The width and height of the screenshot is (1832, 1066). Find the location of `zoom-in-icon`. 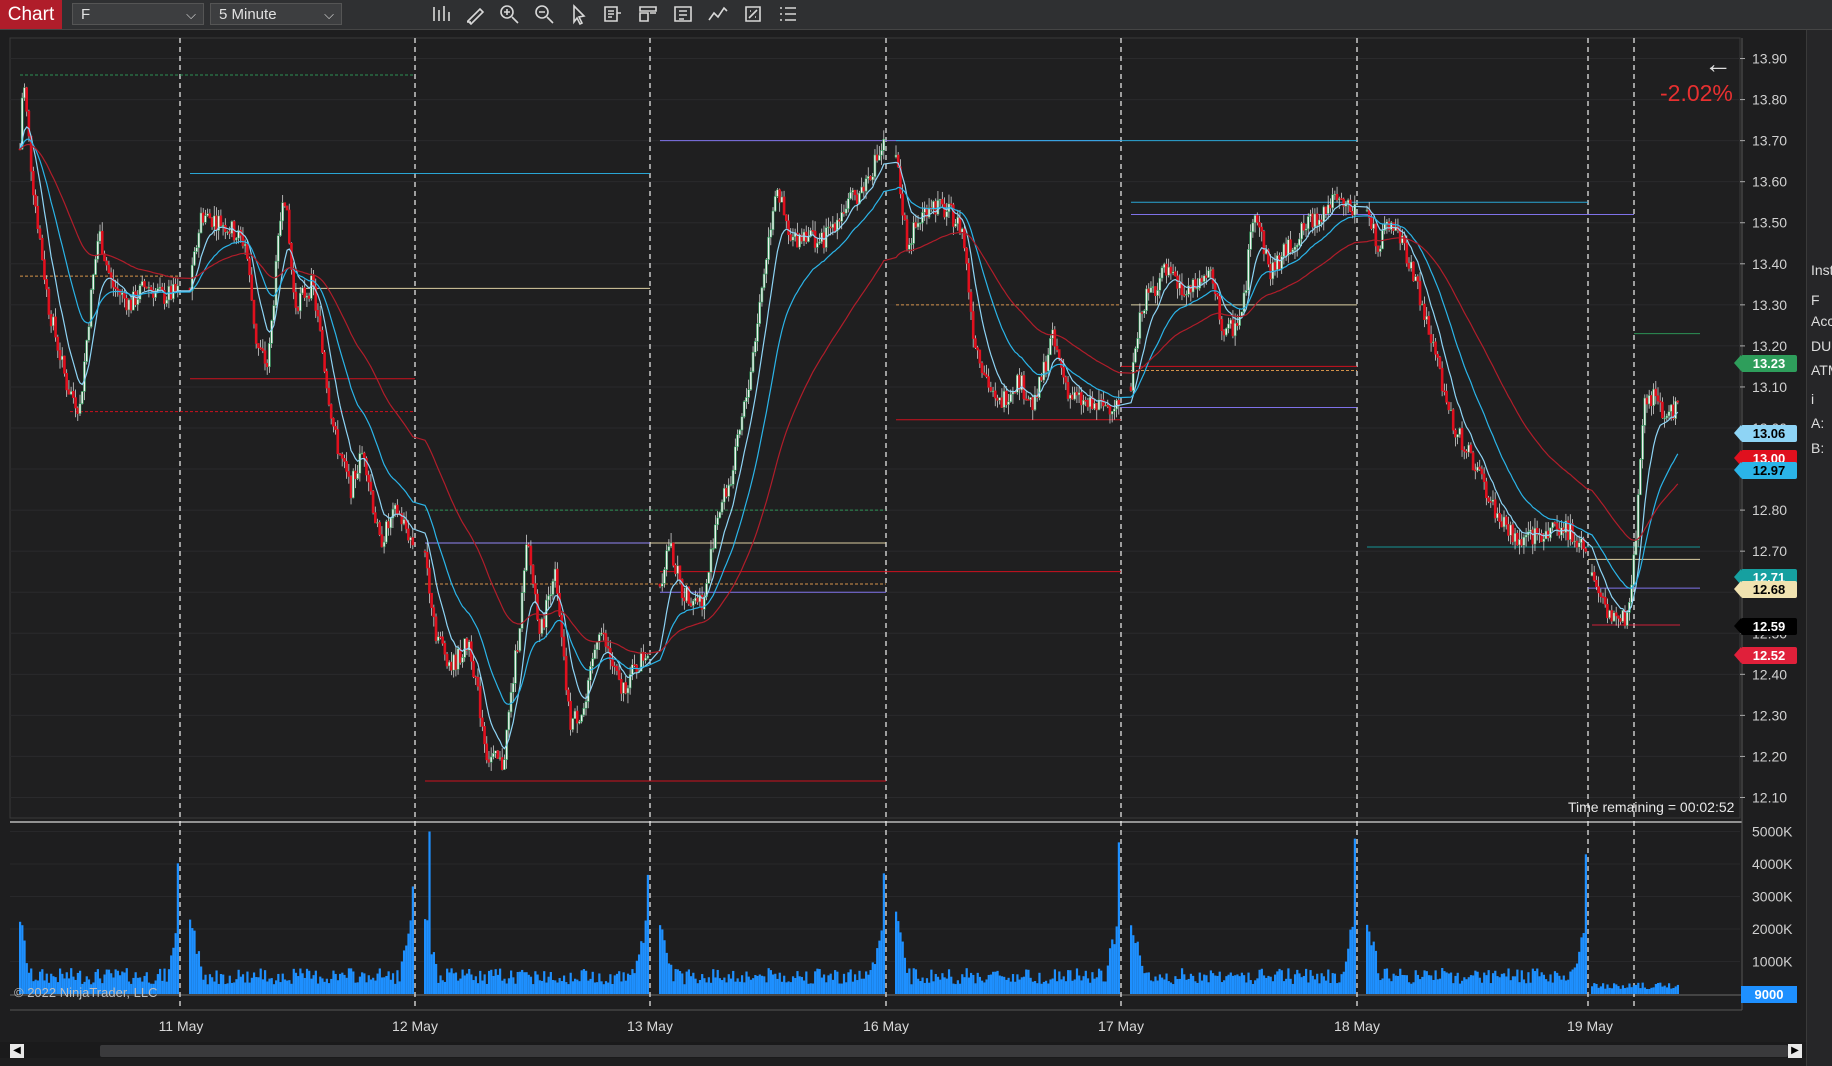

zoom-in-icon is located at coordinates (510, 14).